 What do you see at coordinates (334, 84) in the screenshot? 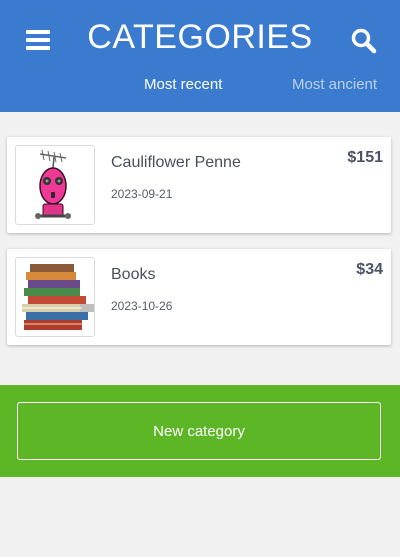
I see `tab-most-ancient: Most ancient` at bounding box center [334, 84].